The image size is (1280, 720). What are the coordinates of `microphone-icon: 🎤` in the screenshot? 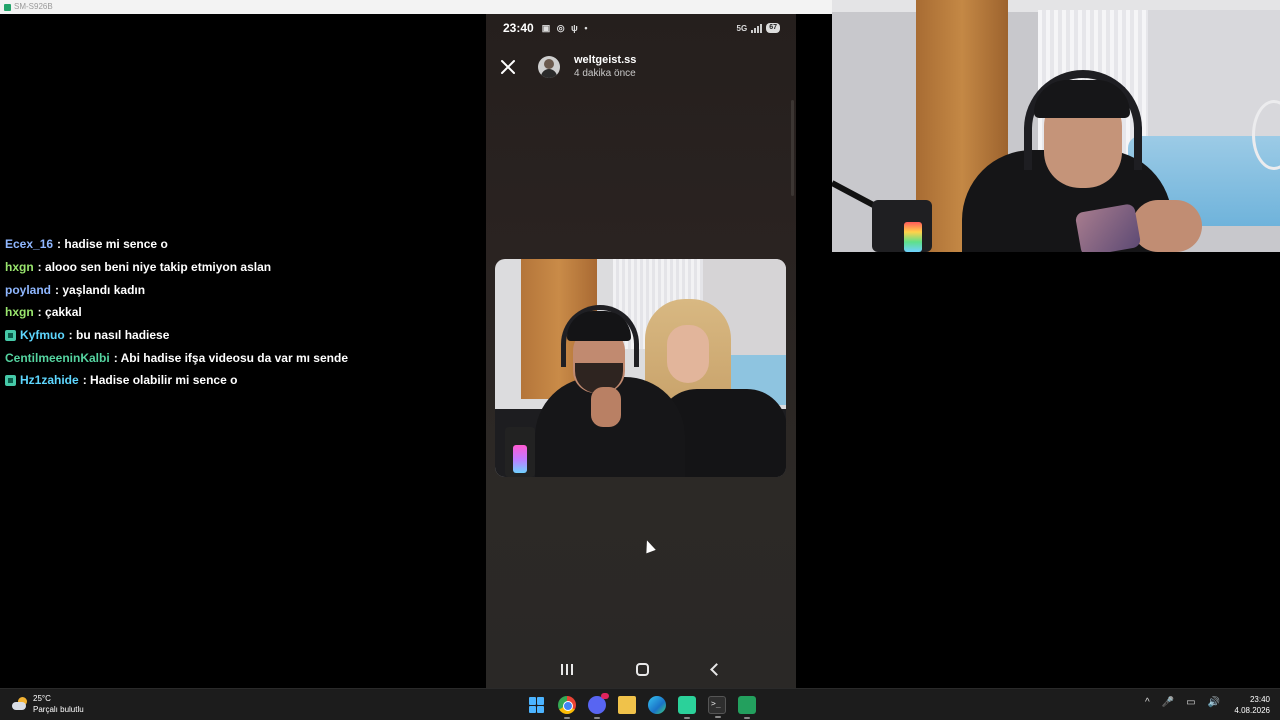 It's located at (1168, 702).